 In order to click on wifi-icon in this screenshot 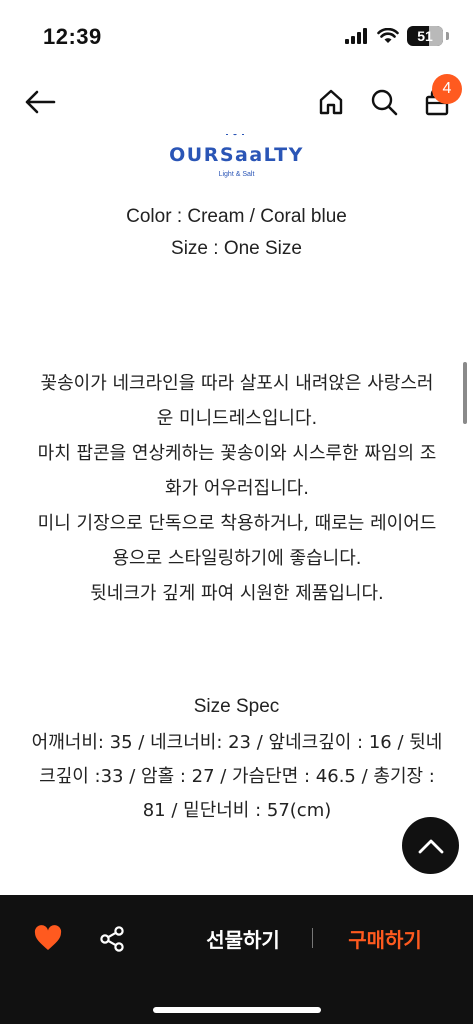, I will do `click(388, 35)`.